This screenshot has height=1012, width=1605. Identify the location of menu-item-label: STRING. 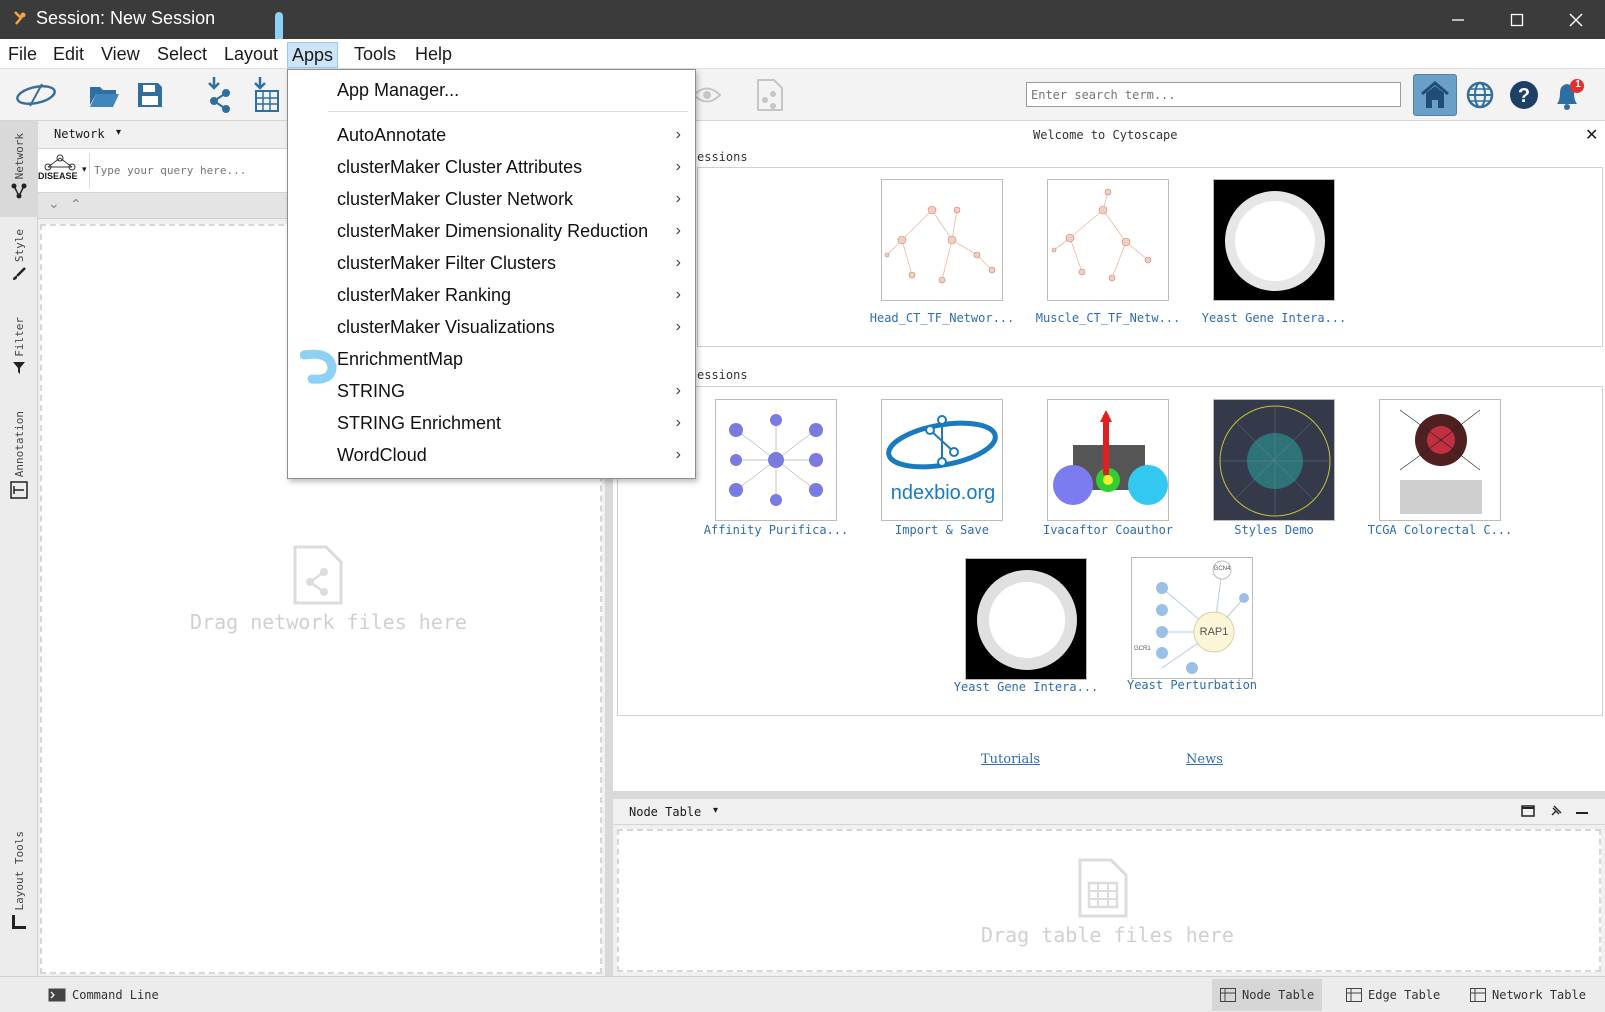
(371, 391).